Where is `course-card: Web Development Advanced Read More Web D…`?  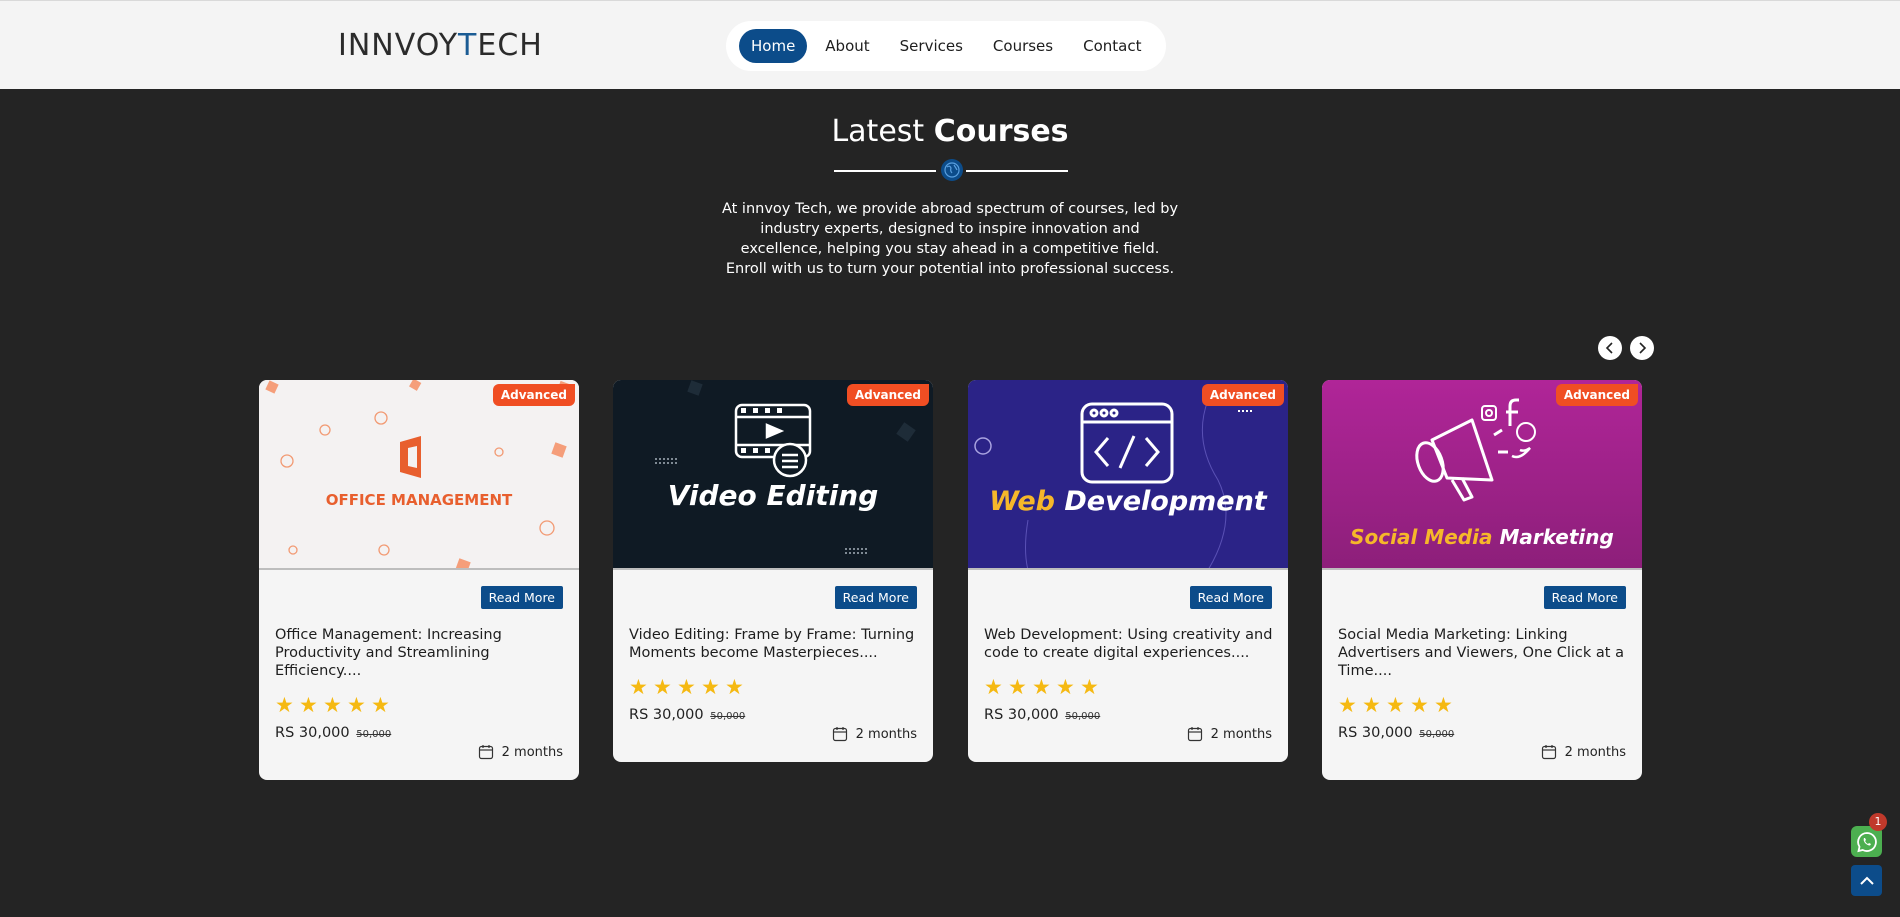
course-card: Web Development Advanced Read More Web D… is located at coordinates (1128, 571).